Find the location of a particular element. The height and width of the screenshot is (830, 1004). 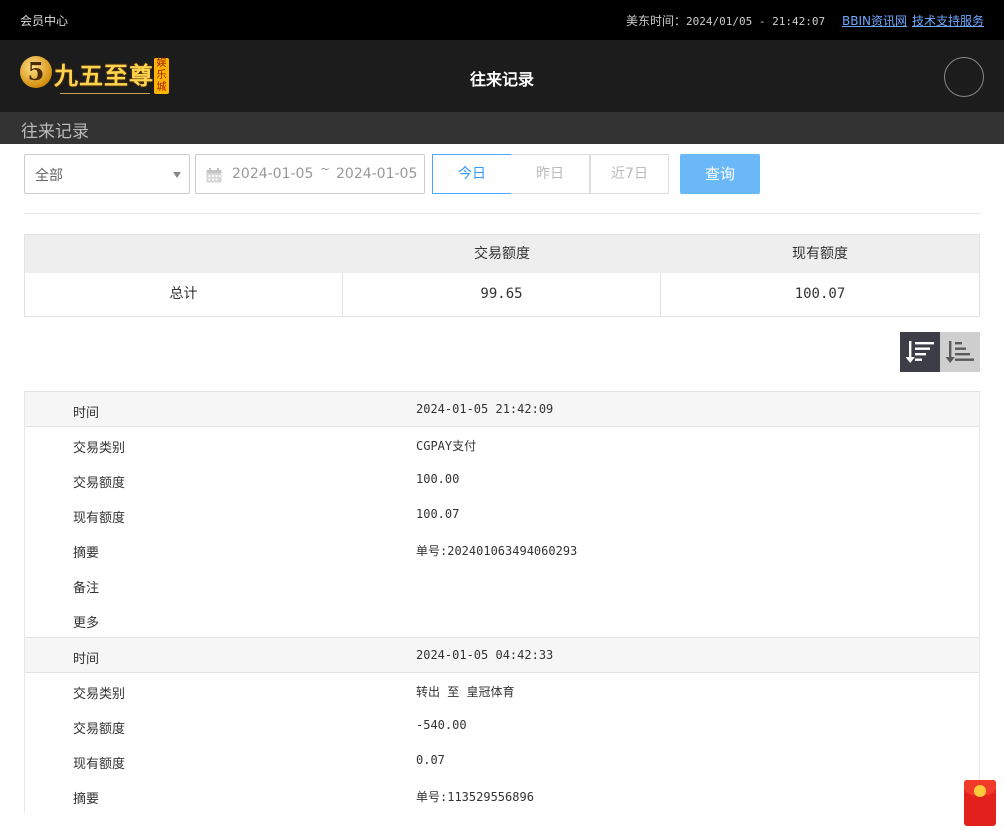

summary-header-cell: 现有额度 is located at coordinates (820, 254).